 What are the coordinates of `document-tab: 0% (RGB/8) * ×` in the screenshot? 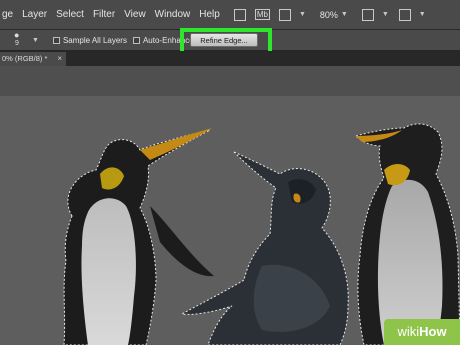 It's located at (33, 59).